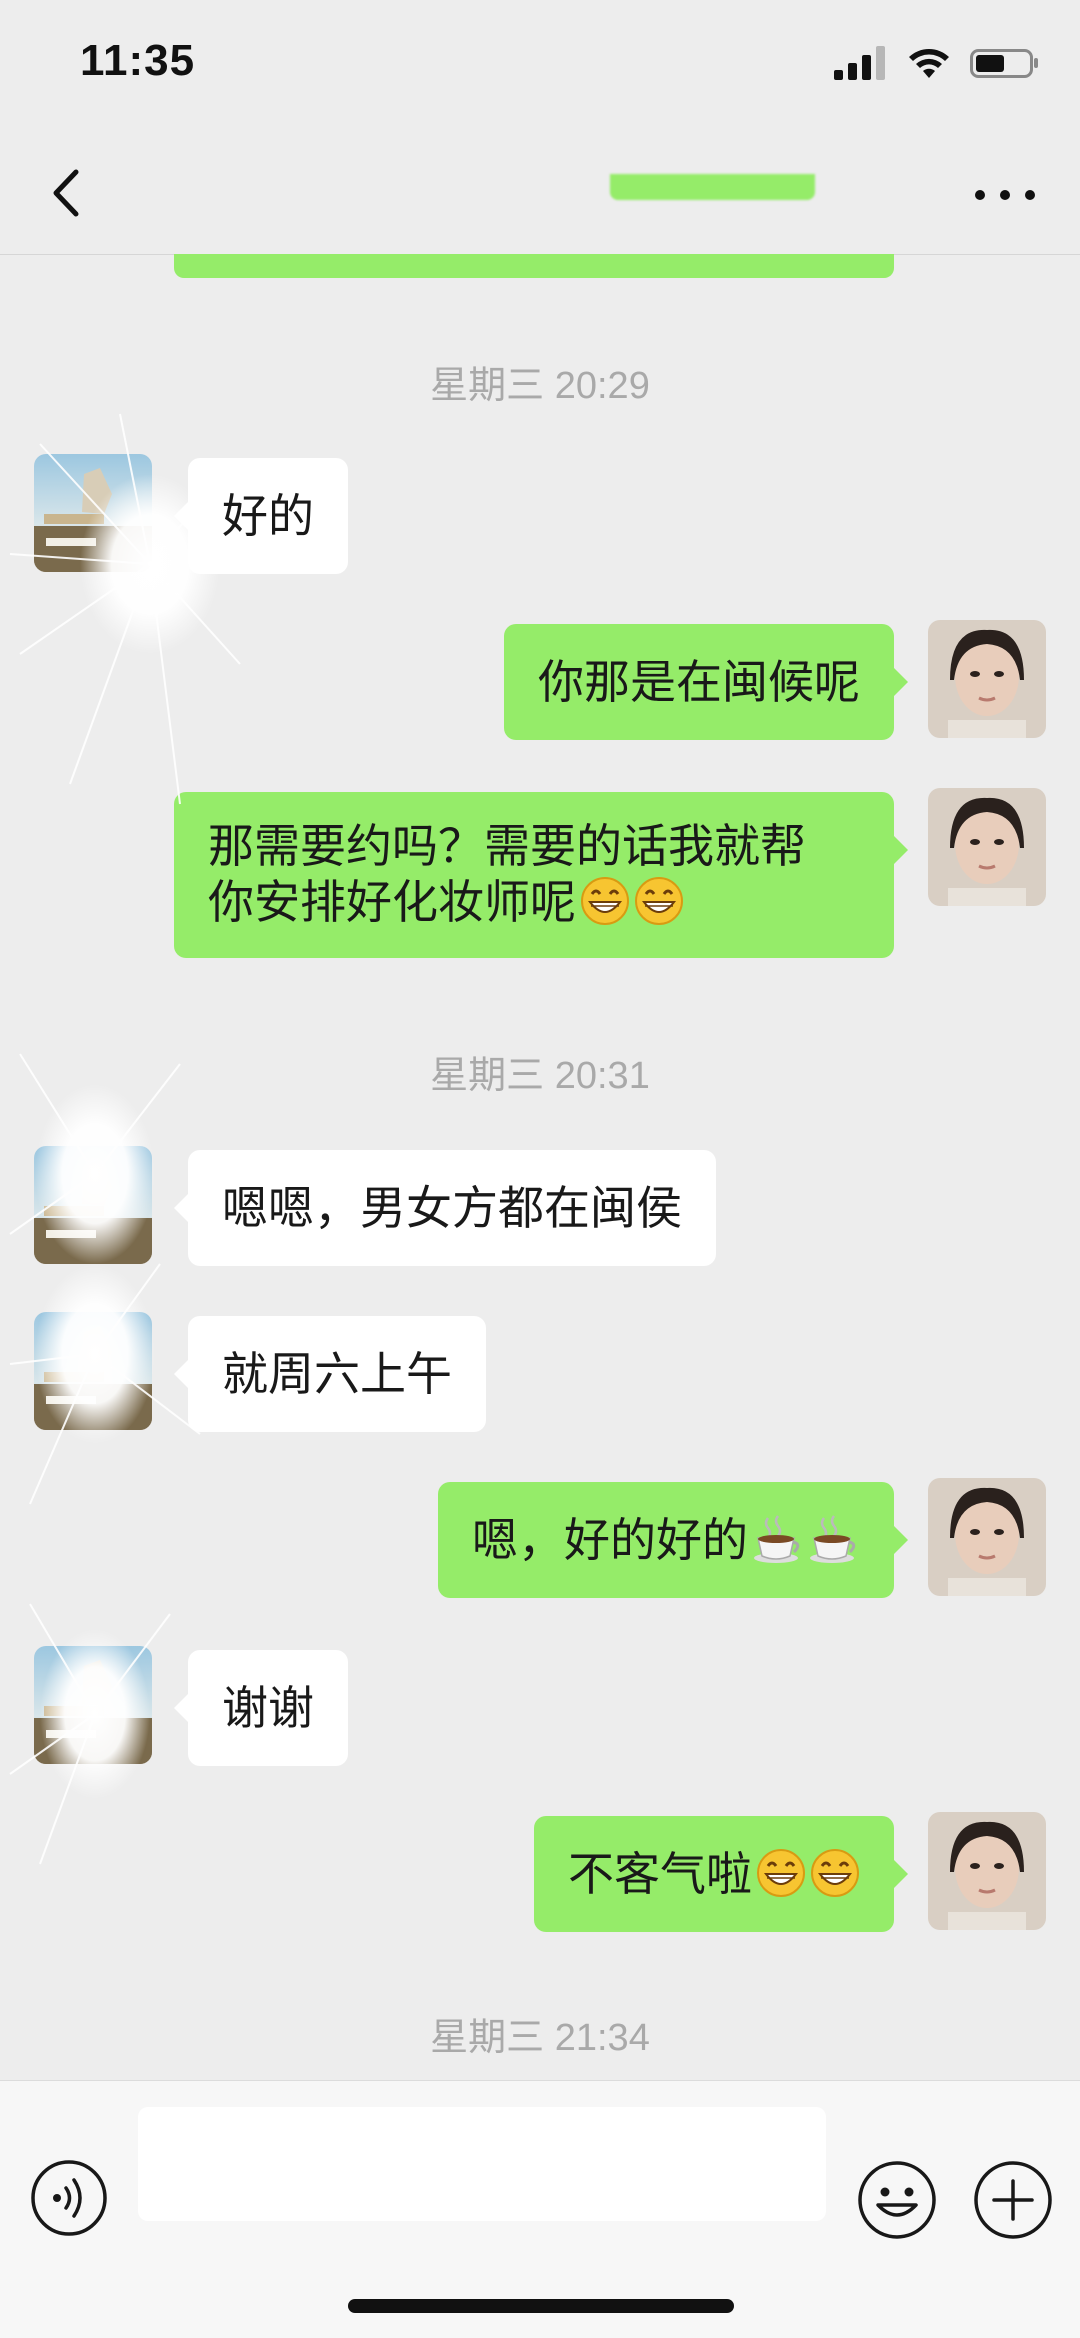 The image size is (1080, 2338). I want to click on message-bubble-outgoing, so click(534, 266).